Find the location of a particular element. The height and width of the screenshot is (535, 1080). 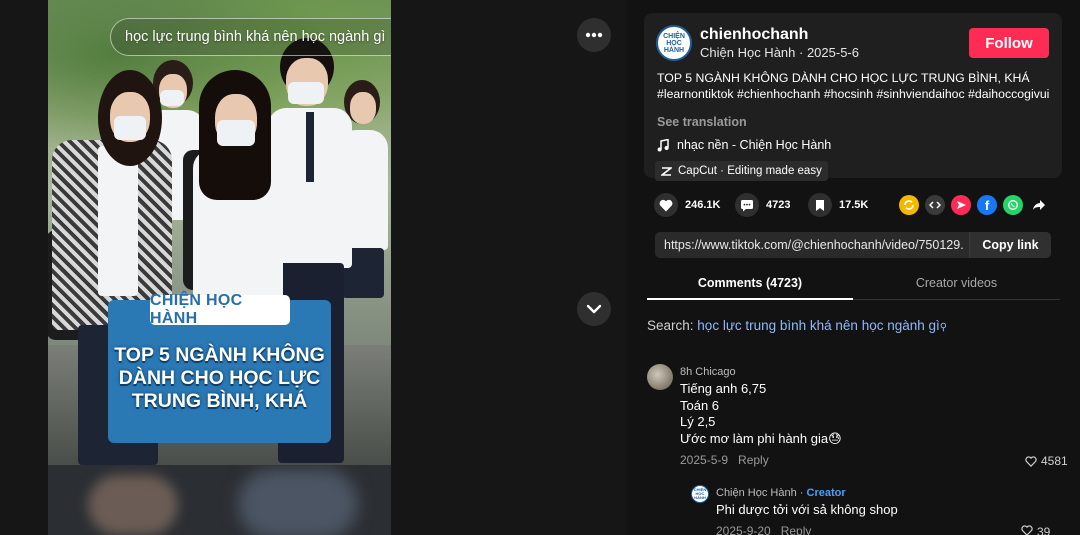

follow-button: Follow is located at coordinates (1009, 43).